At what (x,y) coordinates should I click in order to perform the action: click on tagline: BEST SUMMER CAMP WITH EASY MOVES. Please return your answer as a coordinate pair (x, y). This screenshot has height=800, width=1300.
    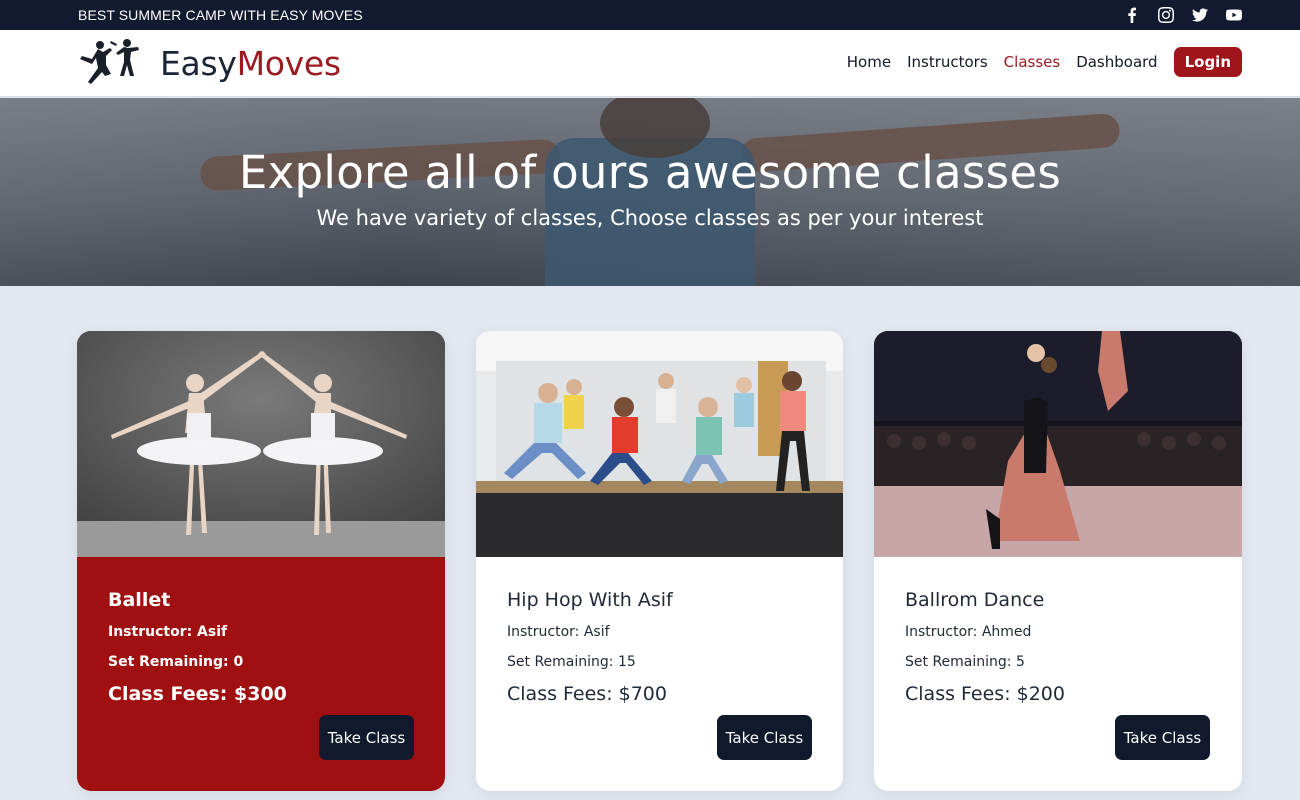
    Looking at the image, I should click on (220, 15).